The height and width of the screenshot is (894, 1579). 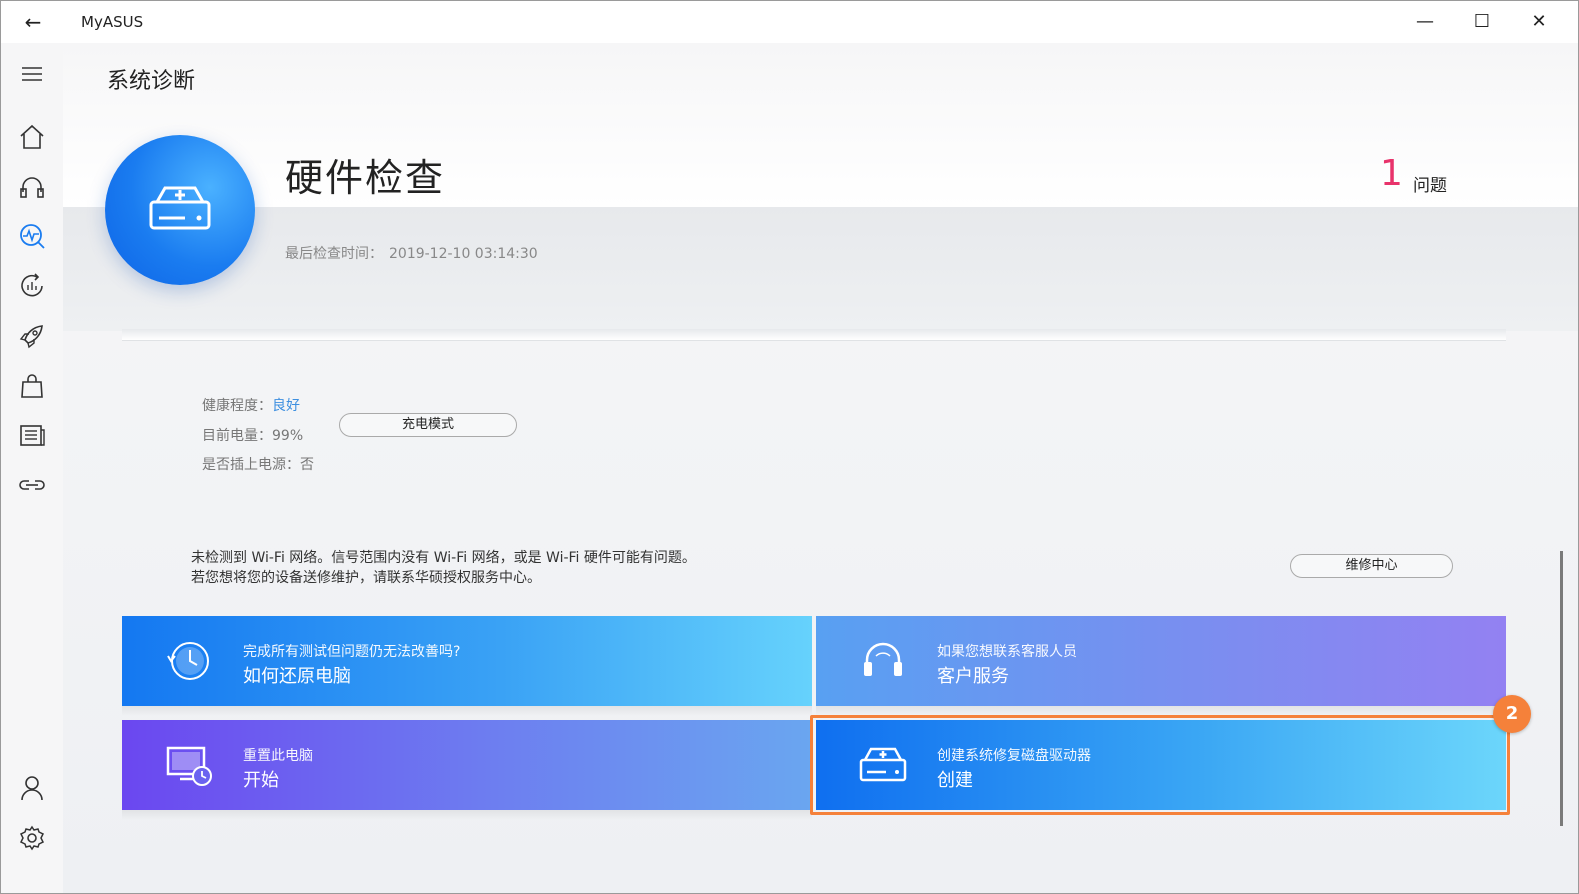 What do you see at coordinates (1430, 186) in the screenshot?
I see `issue-label: 问题` at bounding box center [1430, 186].